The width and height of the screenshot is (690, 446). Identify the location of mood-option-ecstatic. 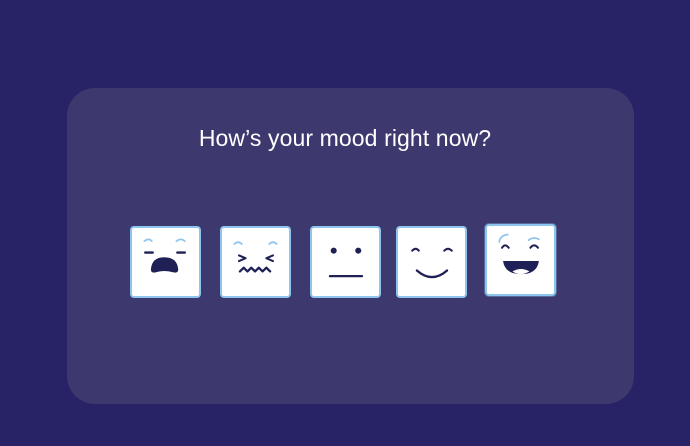
(520, 260).